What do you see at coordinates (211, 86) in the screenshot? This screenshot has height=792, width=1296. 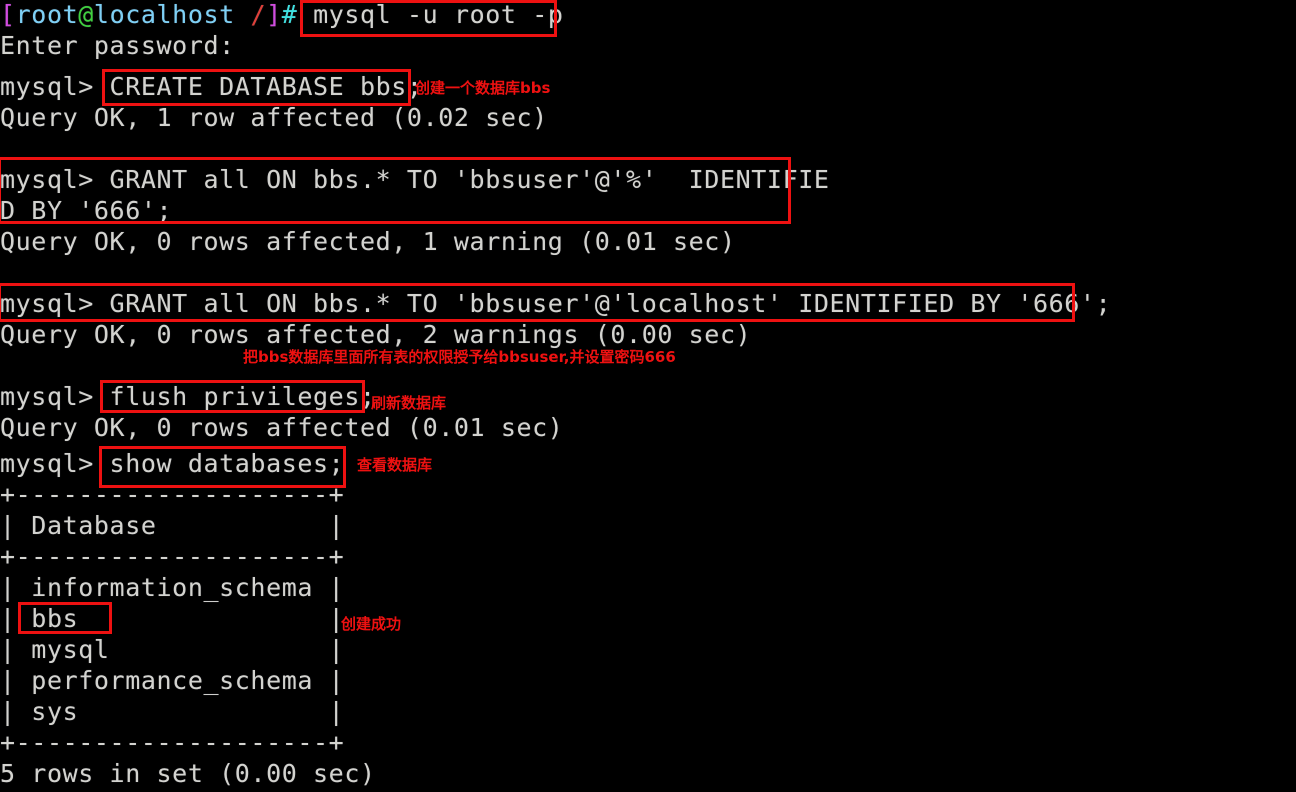 I see `create-database-line: mysql> CREATE DATABASE bbs;` at bounding box center [211, 86].